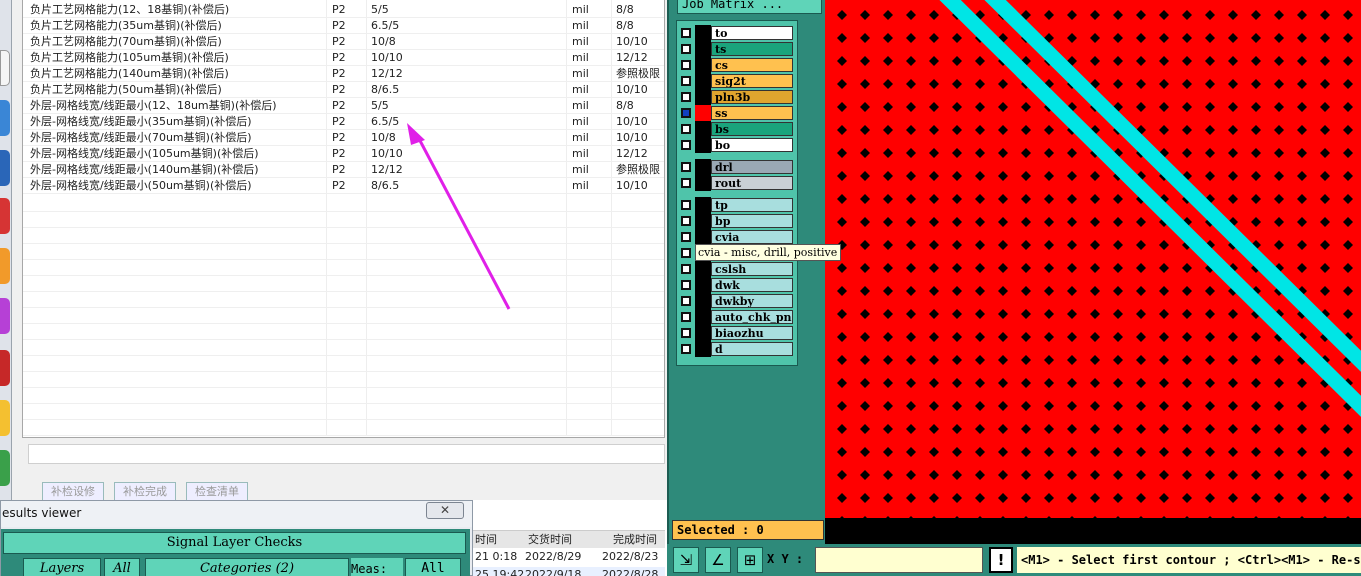 The image size is (1361, 576). I want to click on layer-name: ts, so click(752, 49).